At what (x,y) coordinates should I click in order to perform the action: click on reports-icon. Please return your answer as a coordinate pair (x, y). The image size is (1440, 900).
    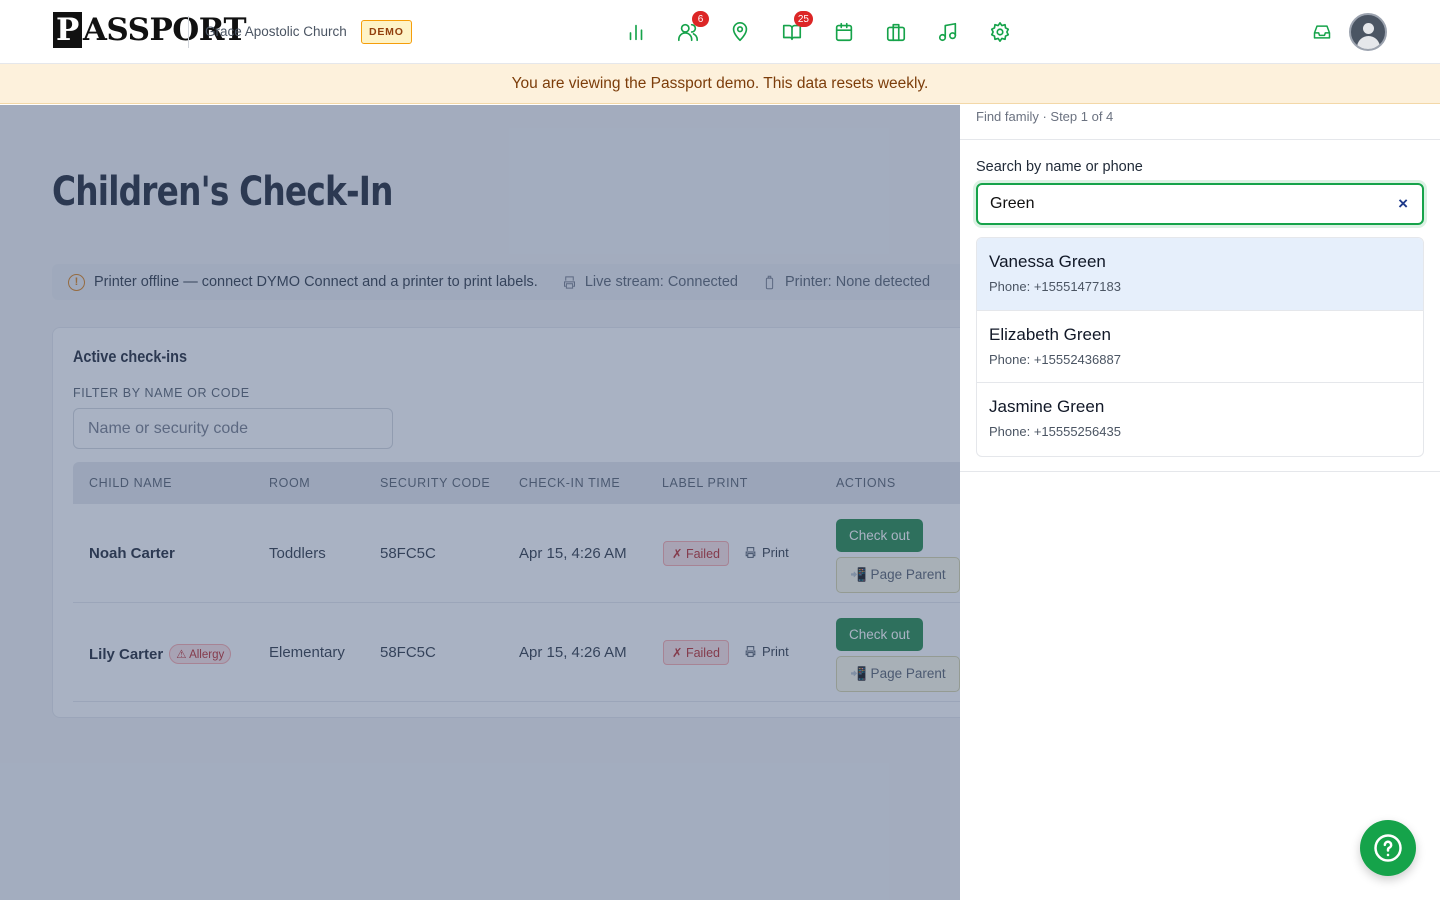
    Looking at the image, I should click on (636, 32).